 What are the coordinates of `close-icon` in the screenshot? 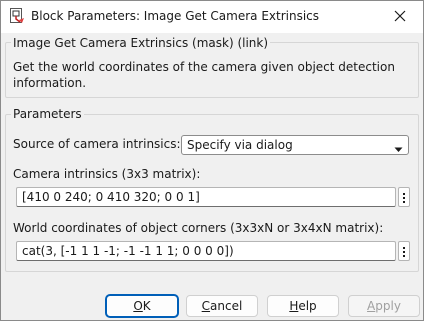 It's located at (400, 17).